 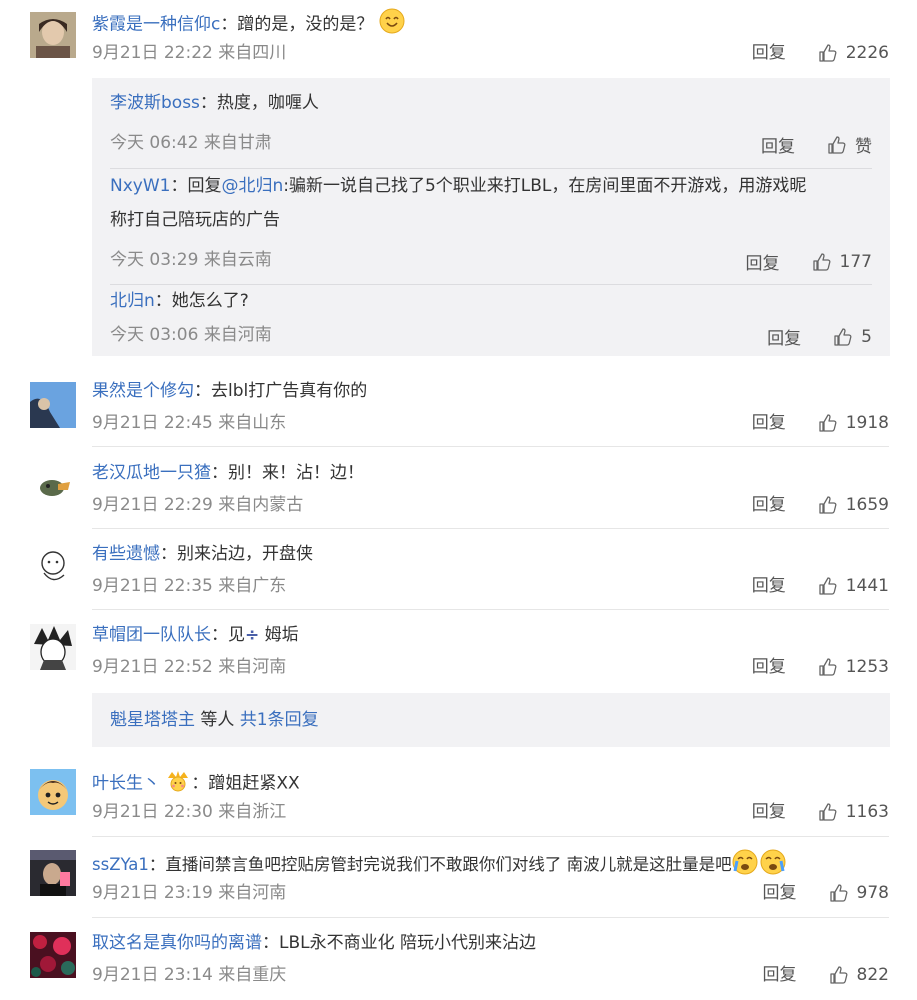 What do you see at coordinates (237, 143) in the screenshot?
I see `reply-location: 来自甘肃` at bounding box center [237, 143].